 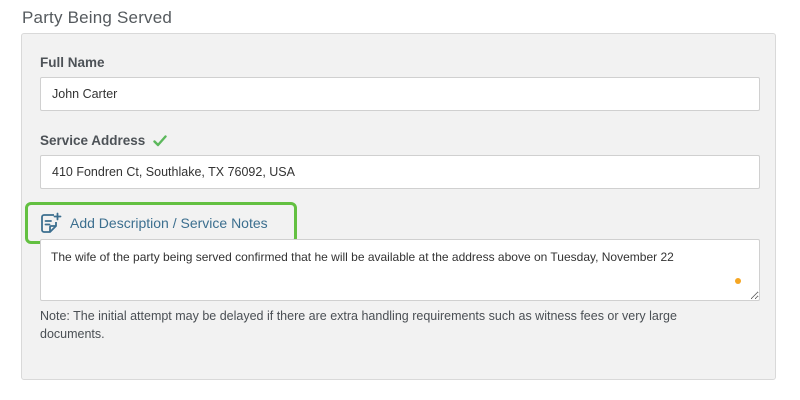 I want to click on grammar-indicator-dot, so click(x=738, y=281).